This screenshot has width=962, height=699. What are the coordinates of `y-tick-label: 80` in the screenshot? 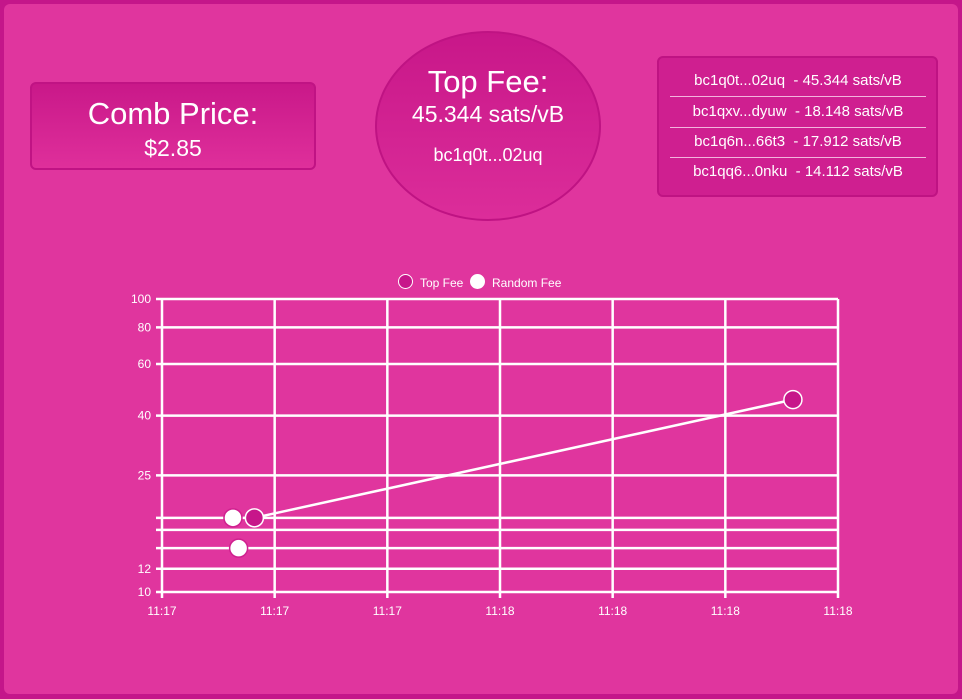 It's located at (145, 327).